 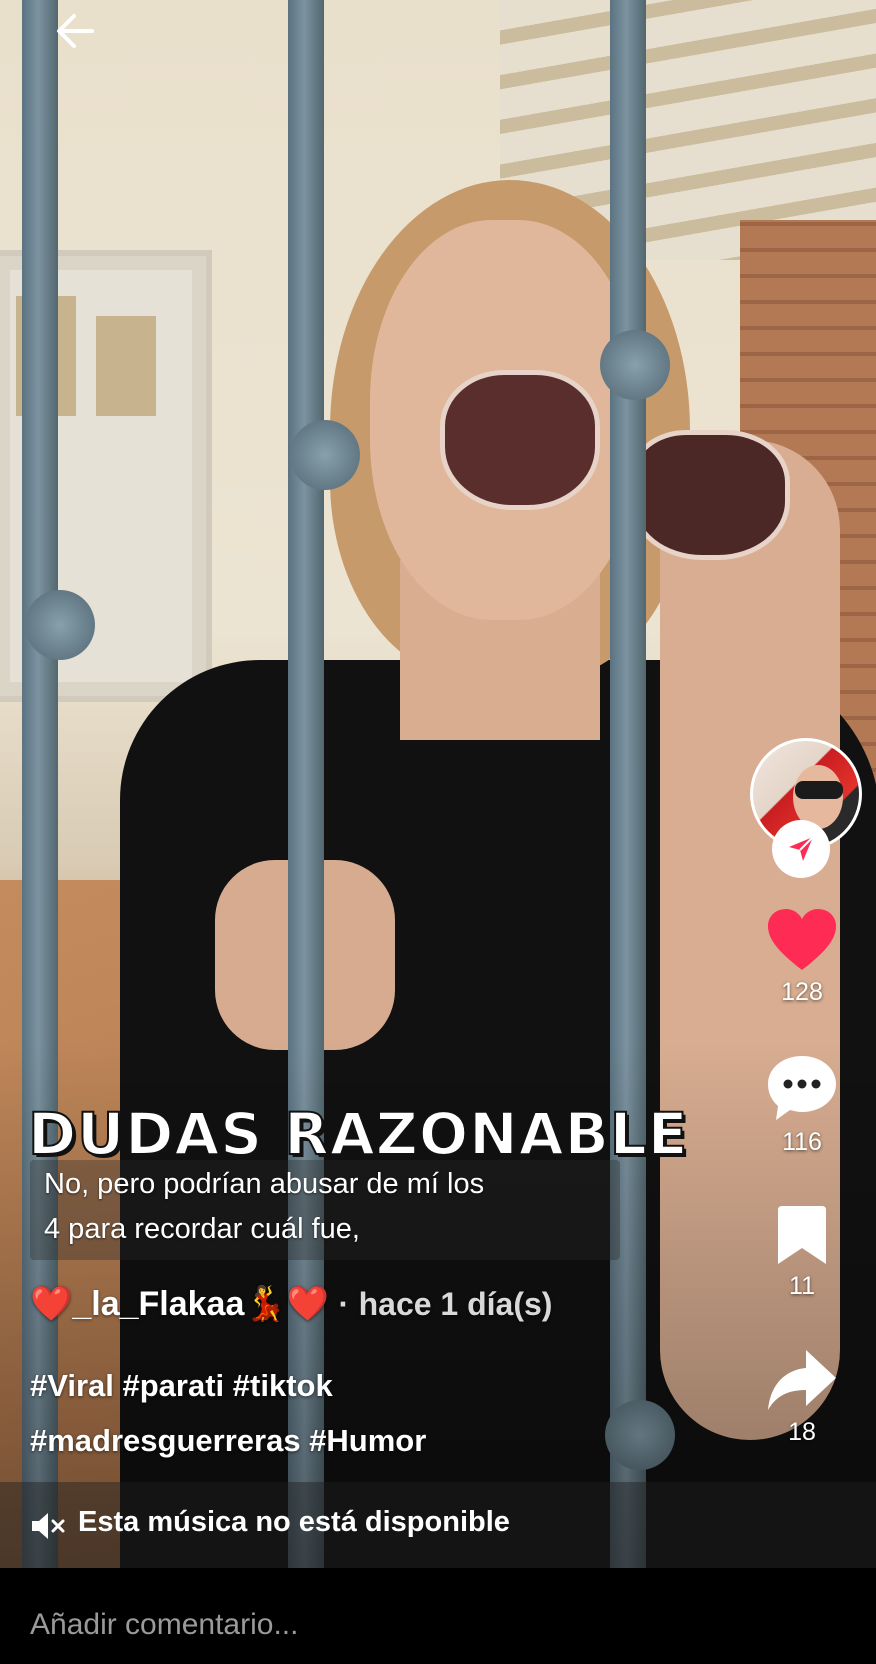 I want to click on like-count: 128, so click(x=802, y=992).